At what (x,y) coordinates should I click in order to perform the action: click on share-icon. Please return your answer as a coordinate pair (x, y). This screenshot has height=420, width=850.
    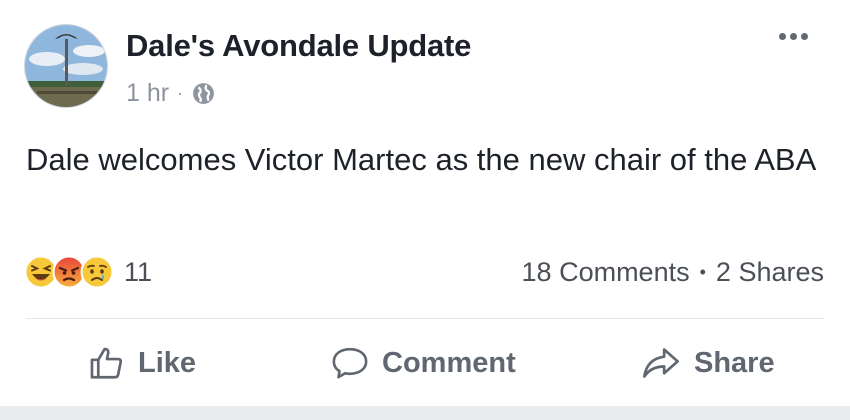
    Looking at the image, I should click on (661, 363).